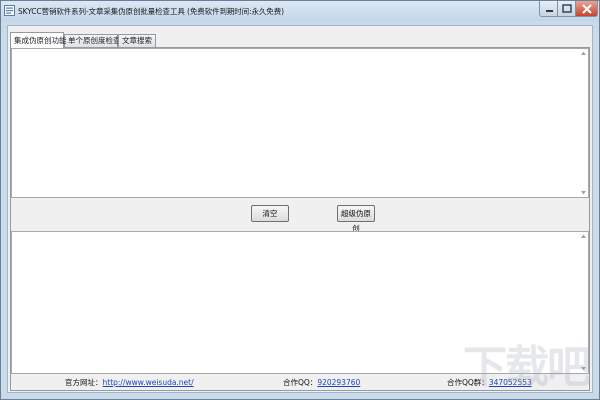 This screenshot has width=600, height=400. I want to click on minimize-button, so click(548, 9).